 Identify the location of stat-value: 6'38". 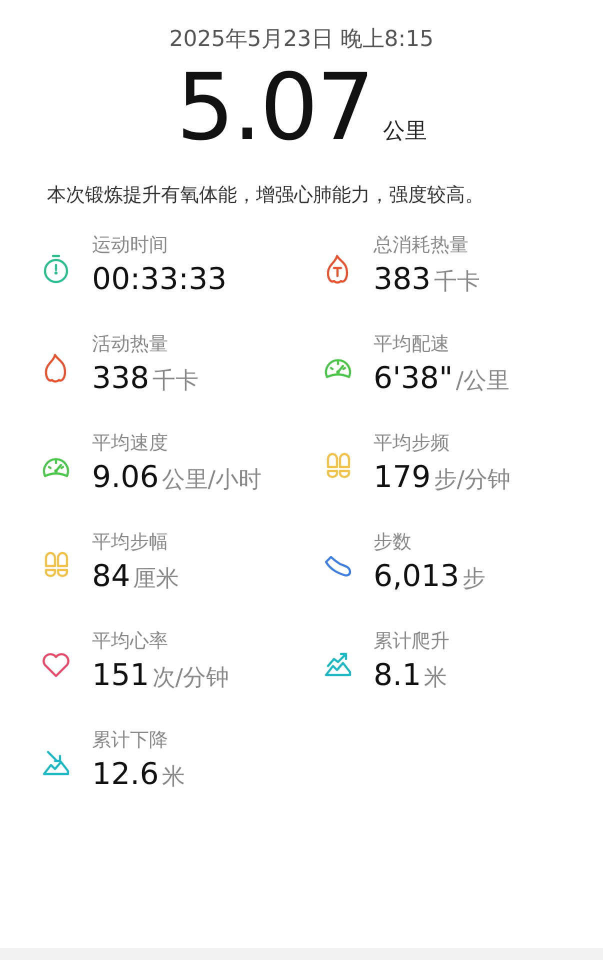
(413, 379).